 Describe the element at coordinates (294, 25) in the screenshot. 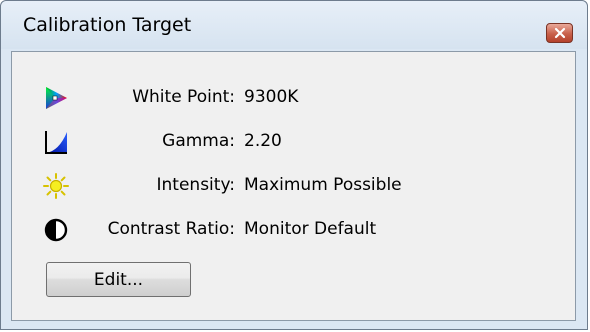

I see `title-bar: Calibration Target` at that location.